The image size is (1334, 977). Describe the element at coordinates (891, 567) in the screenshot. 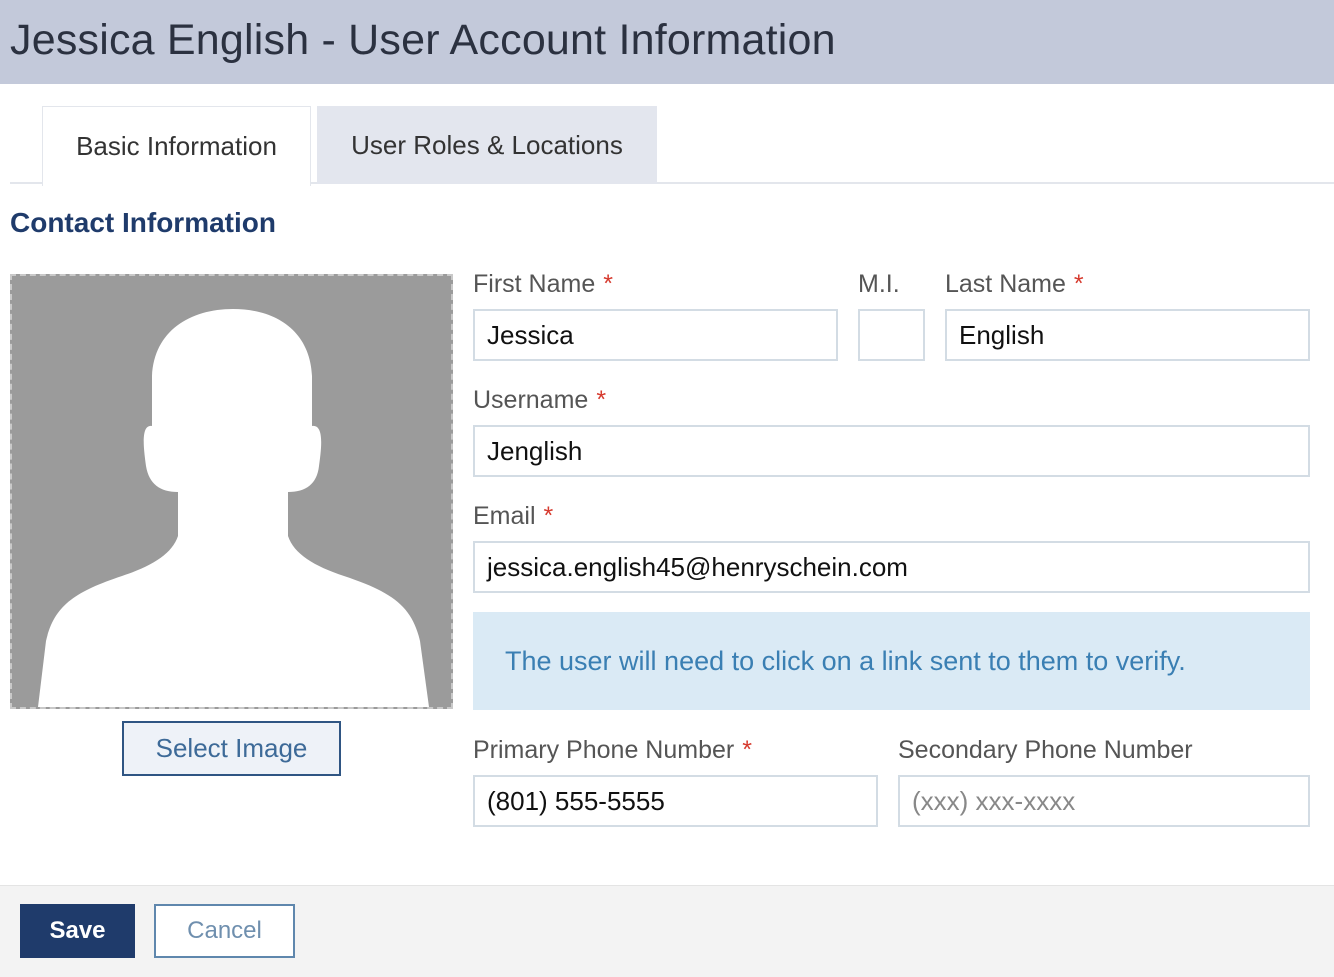

I see `email-field: jessica.english45@henryschein.com` at that location.